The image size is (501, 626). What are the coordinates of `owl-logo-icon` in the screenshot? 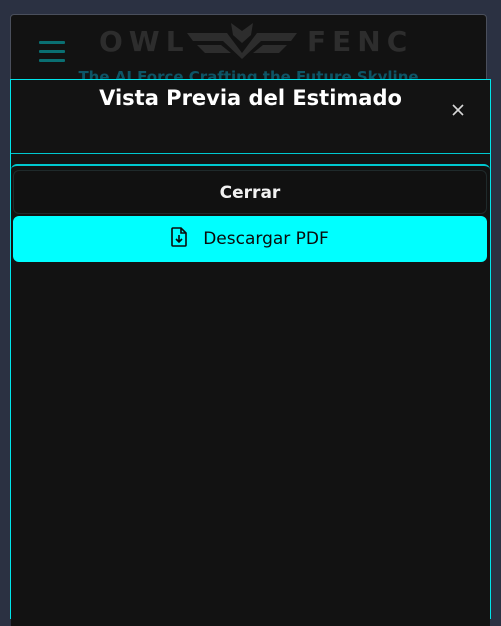 It's located at (242, 41).